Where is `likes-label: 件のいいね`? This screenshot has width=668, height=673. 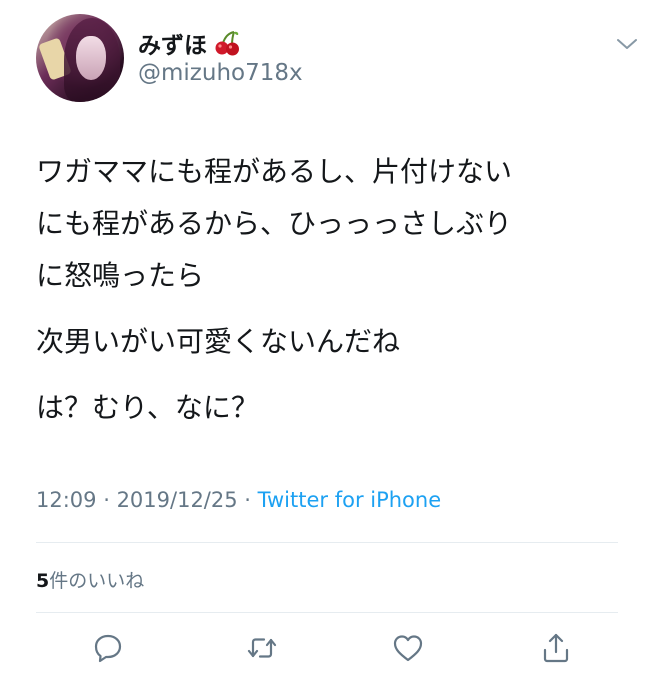 likes-label: 件のいいね is located at coordinates (97, 581).